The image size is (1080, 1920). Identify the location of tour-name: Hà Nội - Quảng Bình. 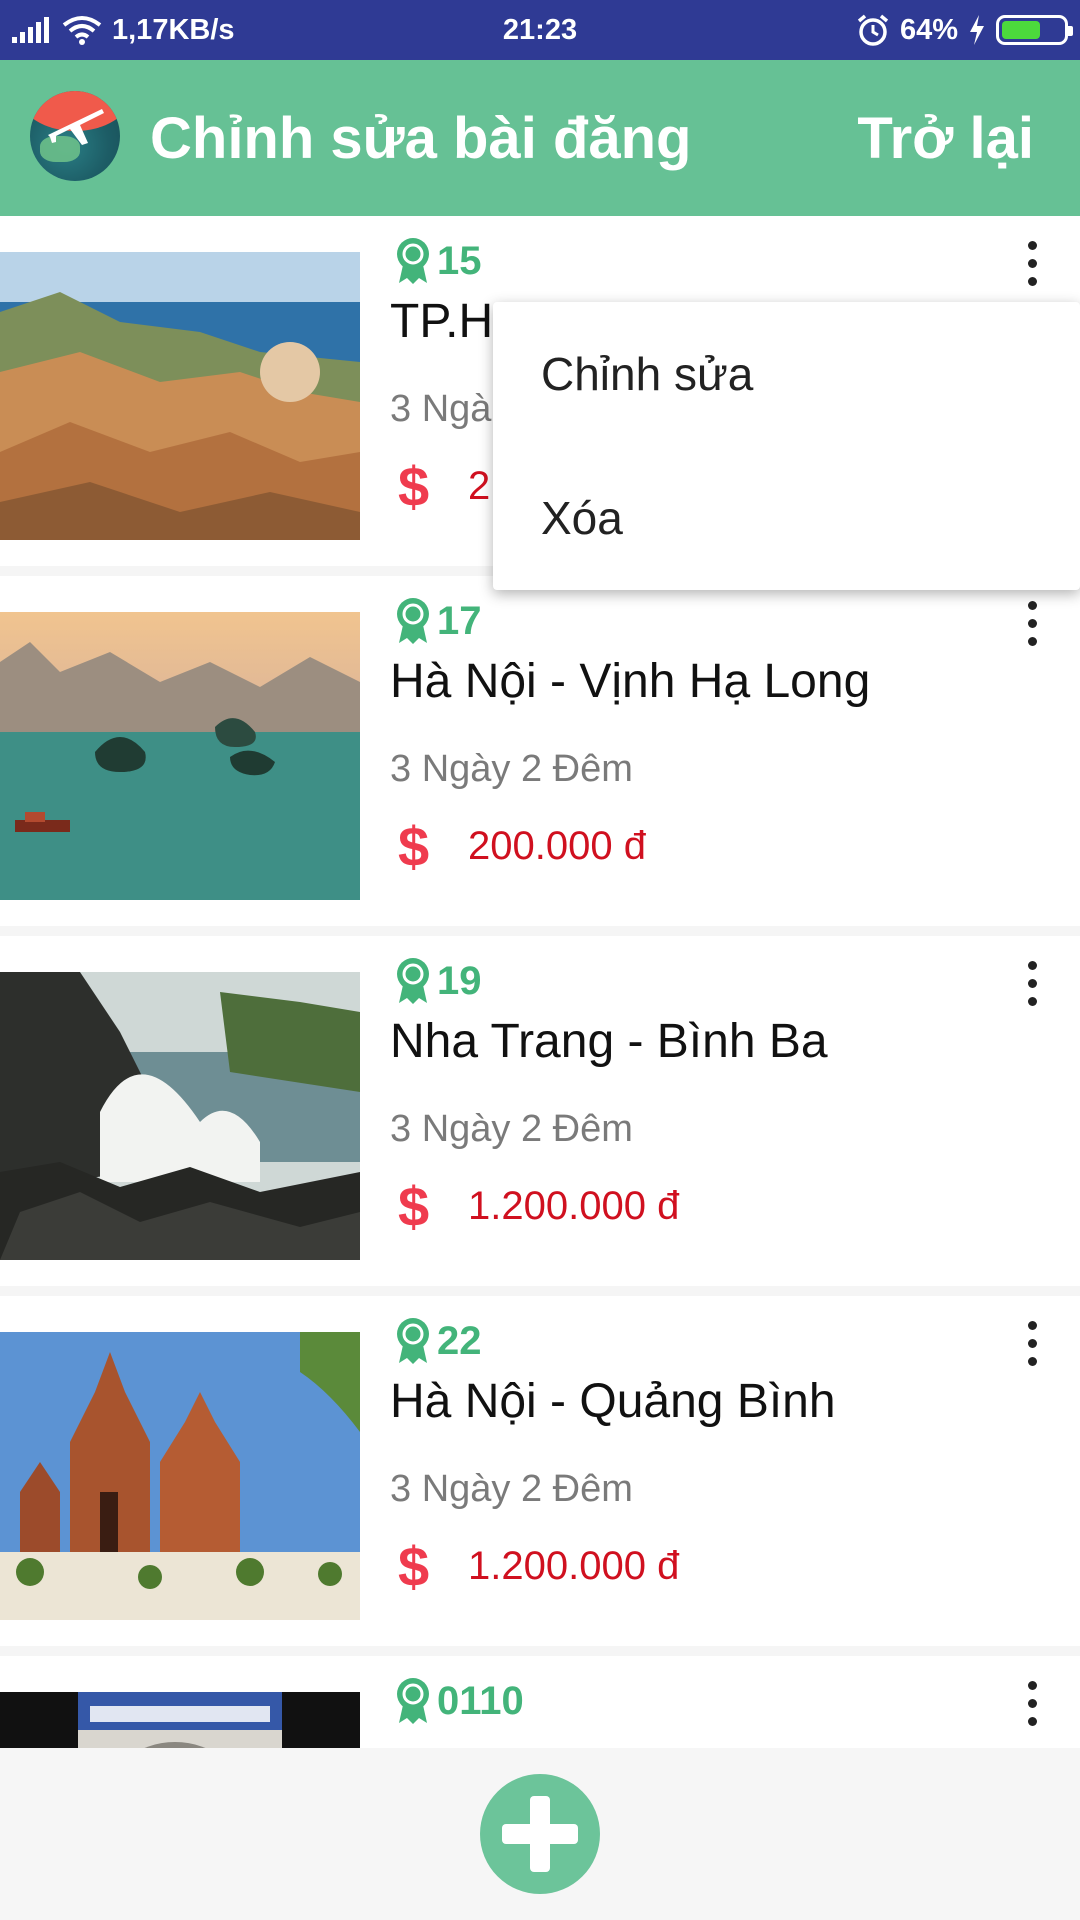
(613, 1401).